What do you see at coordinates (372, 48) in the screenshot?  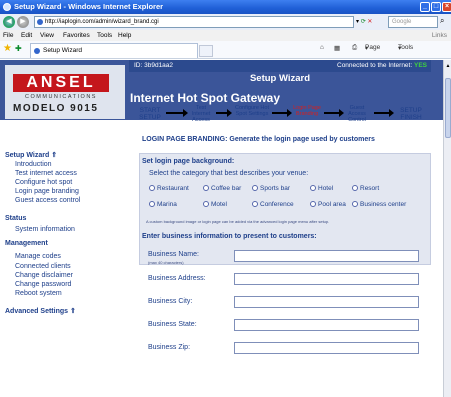 I see `page-menu: Page ▾` at bounding box center [372, 48].